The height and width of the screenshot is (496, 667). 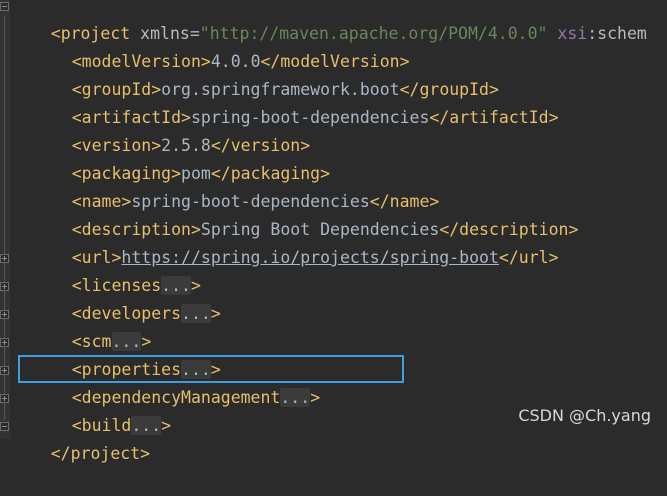 What do you see at coordinates (236, 185) in the screenshot?
I see `code-line-name: <name>spring-boot-dependencies</name>` at bounding box center [236, 185].